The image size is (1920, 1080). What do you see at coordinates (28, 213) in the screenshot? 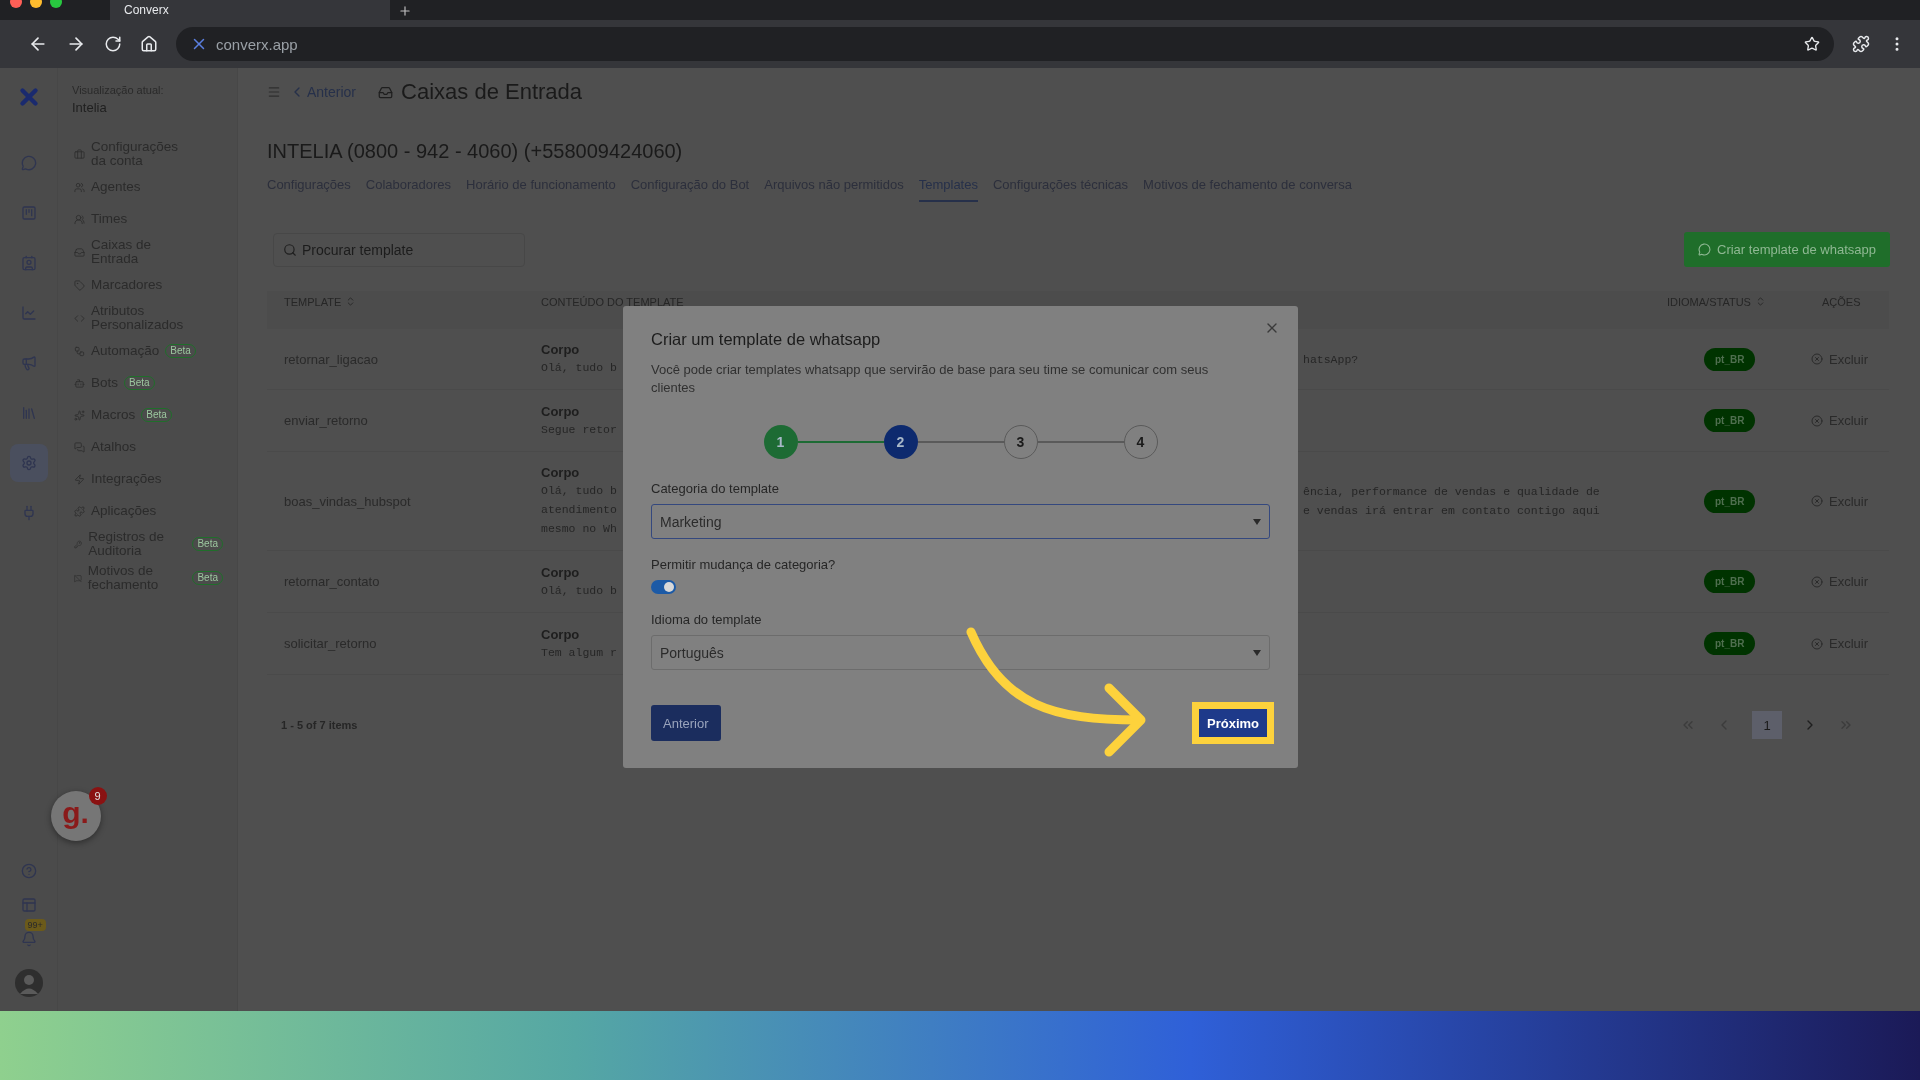
I see `kanban-icon` at bounding box center [28, 213].